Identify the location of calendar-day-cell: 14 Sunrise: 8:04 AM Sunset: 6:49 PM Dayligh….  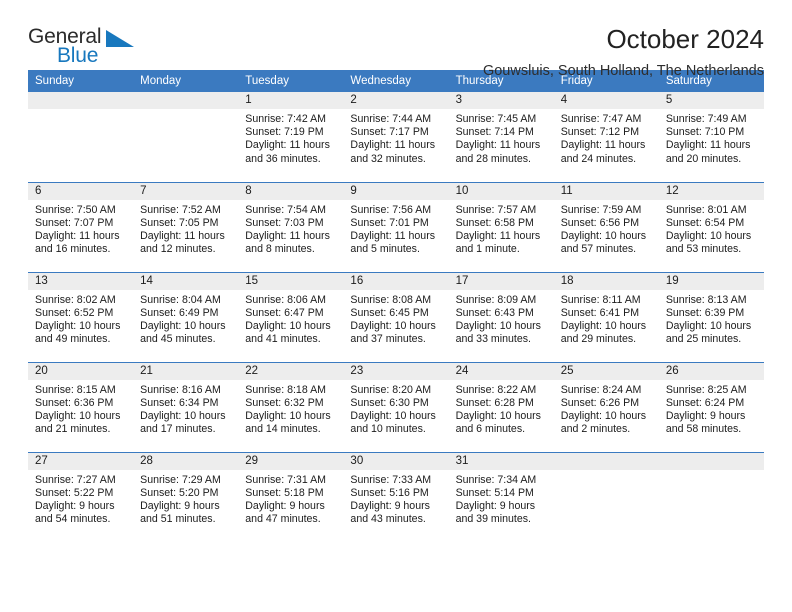
(186, 316).